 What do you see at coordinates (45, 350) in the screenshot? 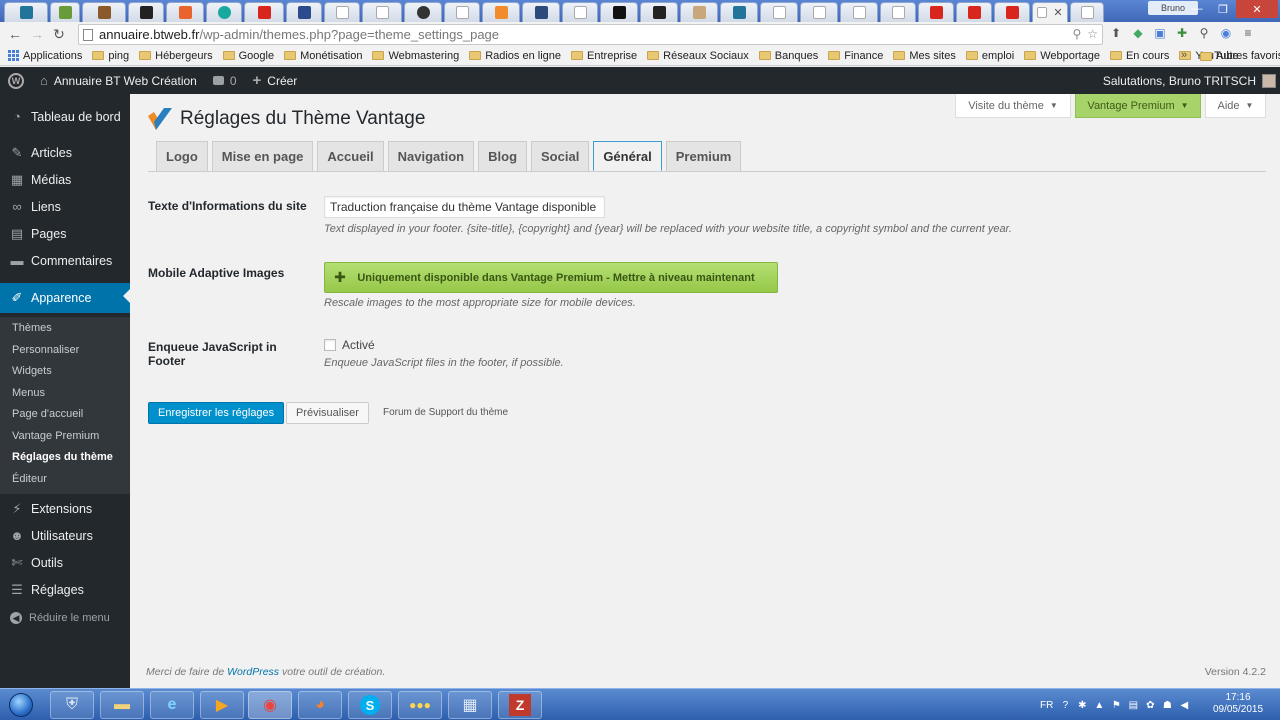
I see `submenu-item-customize: Personnaliser` at bounding box center [45, 350].